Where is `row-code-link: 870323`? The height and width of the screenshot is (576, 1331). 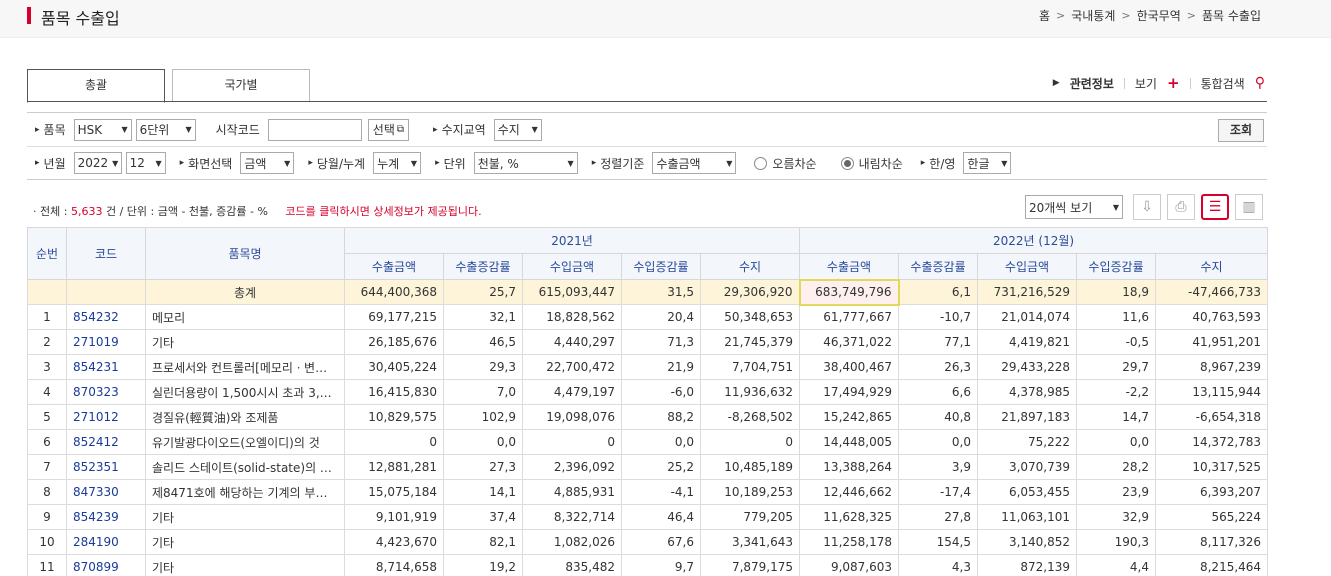
row-code-link: 870323 is located at coordinates (106, 392).